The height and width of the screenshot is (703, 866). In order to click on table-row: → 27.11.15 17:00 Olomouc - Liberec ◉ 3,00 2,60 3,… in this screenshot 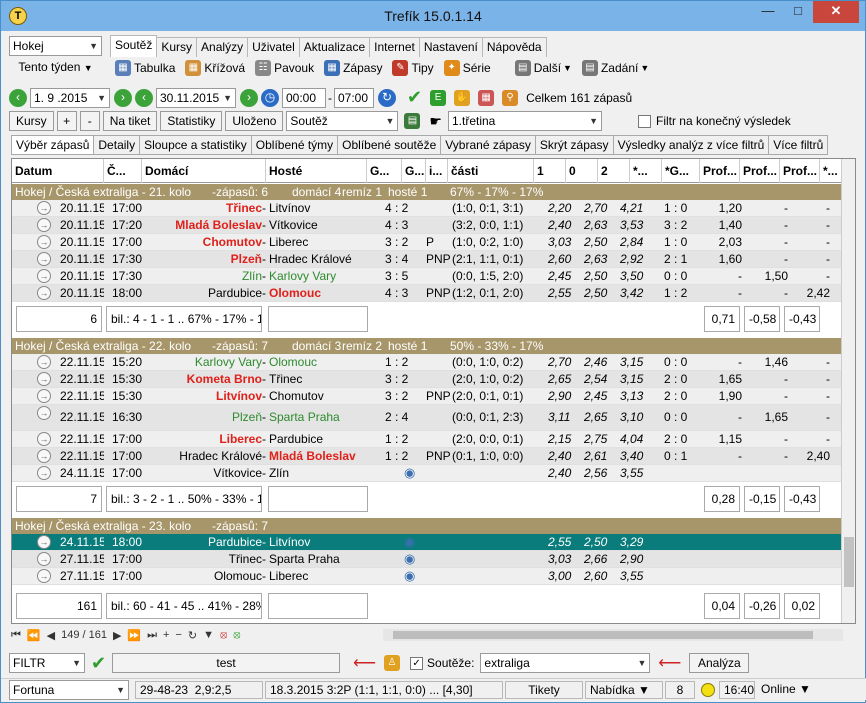, I will do `click(427, 576)`.